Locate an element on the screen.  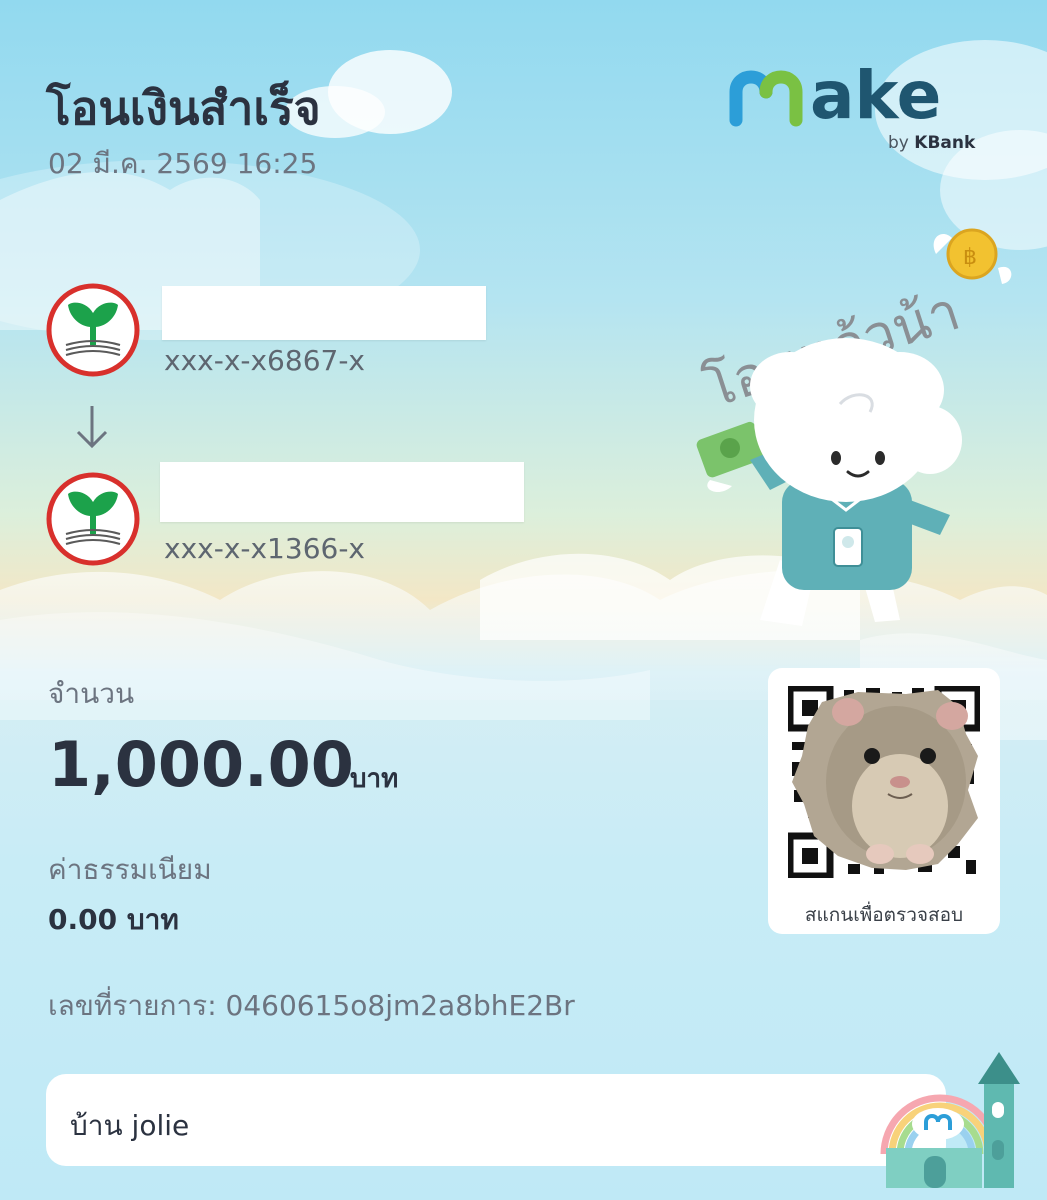
make-logo: ake is located at coordinates (835, 93).